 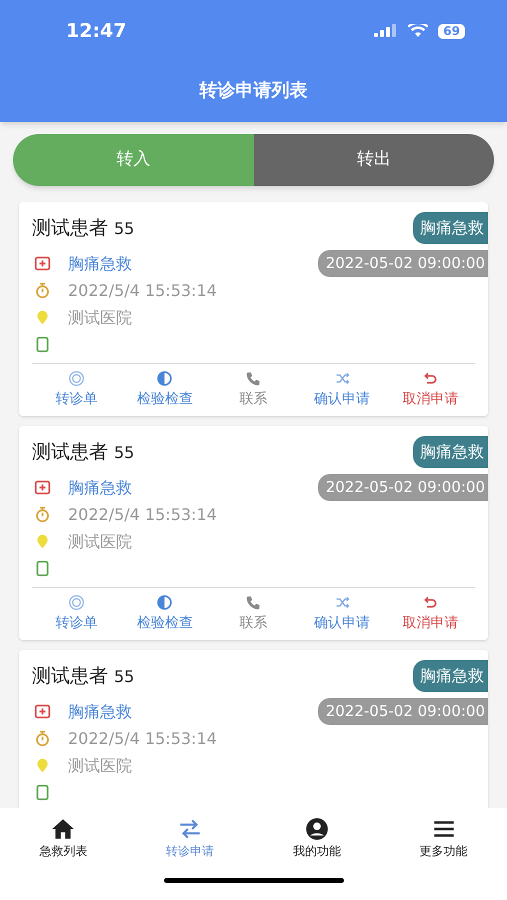 I want to click on nav-tab: 急救列表, so click(x=63, y=838).